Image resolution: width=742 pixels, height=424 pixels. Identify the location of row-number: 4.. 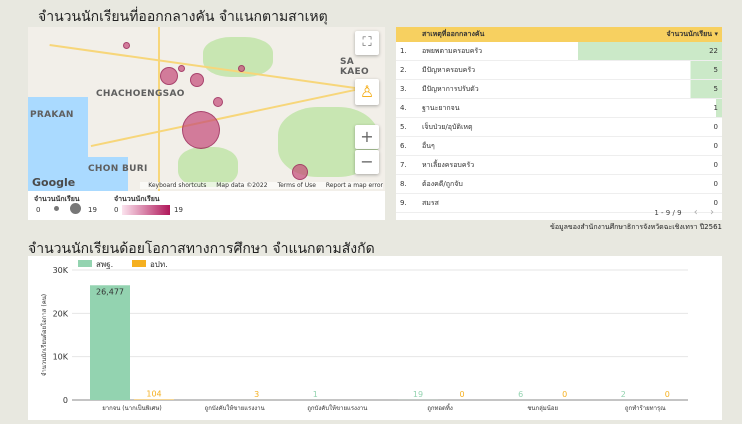
(409, 108).